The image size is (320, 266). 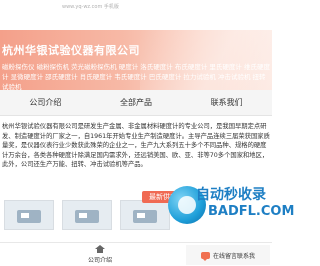 I want to click on watermark-logo: 自动秒收录 BADFL.COM, so click(x=231, y=210).